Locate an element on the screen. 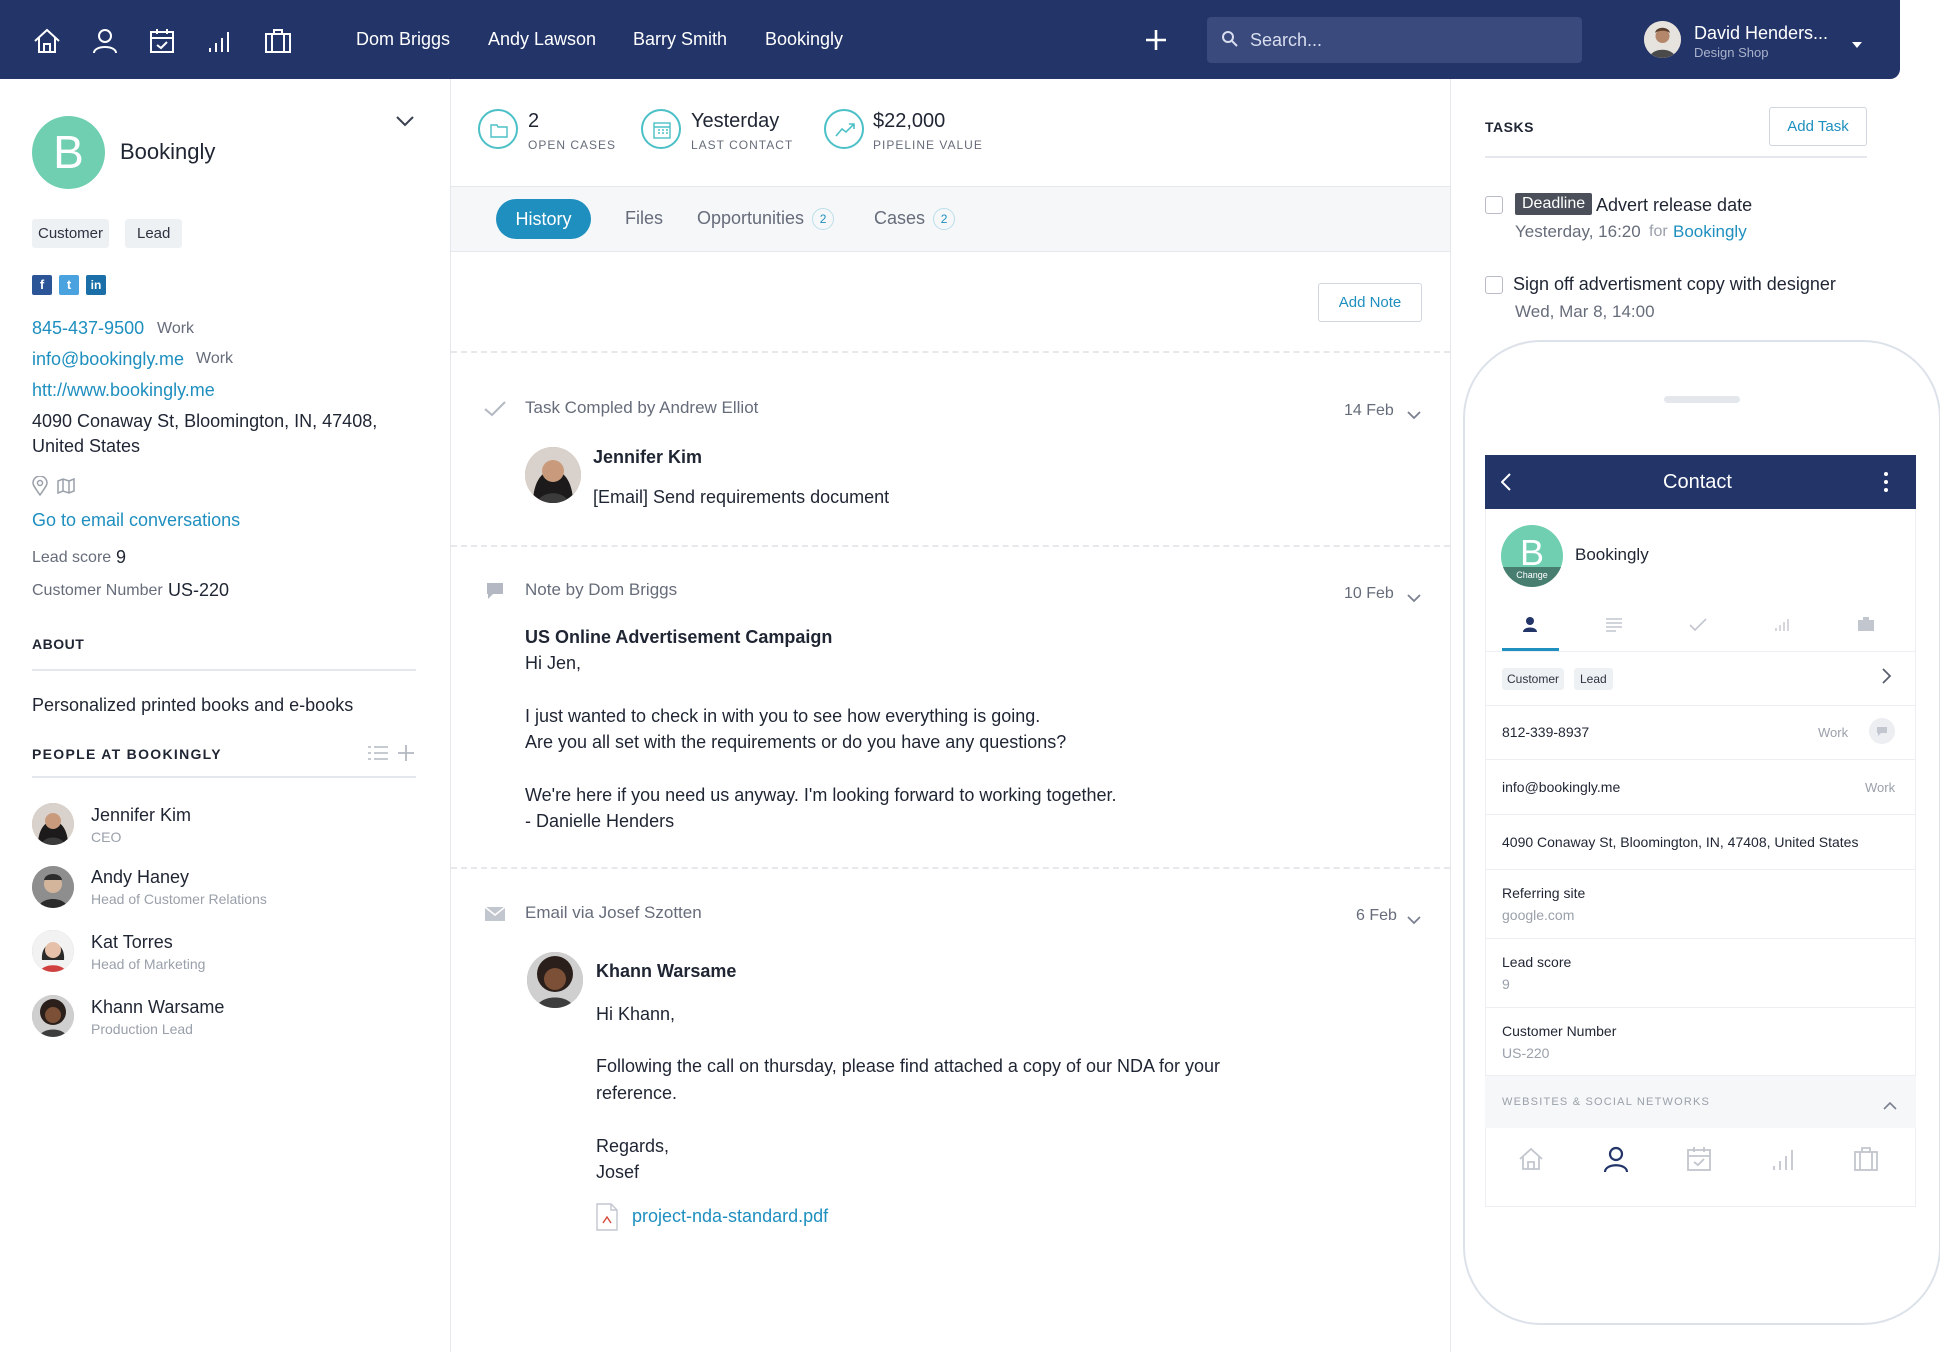 Image resolution: width=1940 pixels, height=1352 pixels. company-phone-type: Work is located at coordinates (176, 328).